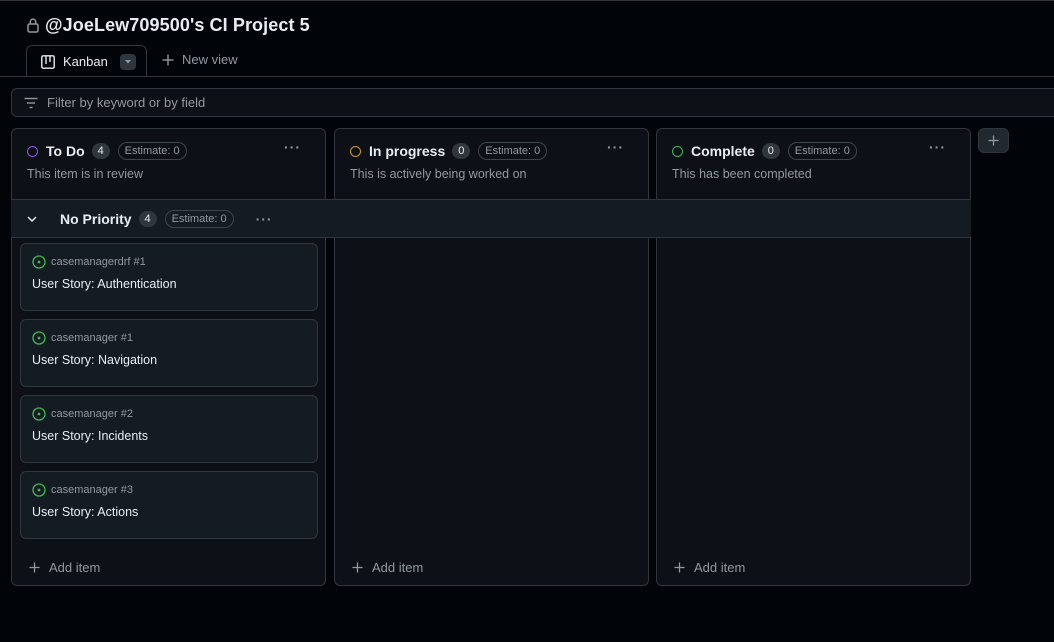  I want to click on card-title: User Story: Incidents, so click(90, 436).